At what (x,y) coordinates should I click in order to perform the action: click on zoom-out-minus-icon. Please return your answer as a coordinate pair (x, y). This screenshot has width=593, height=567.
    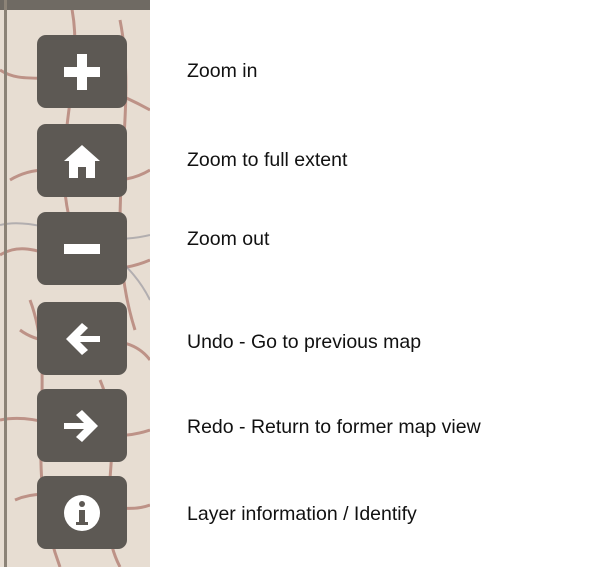
    Looking at the image, I should click on (82, 249).